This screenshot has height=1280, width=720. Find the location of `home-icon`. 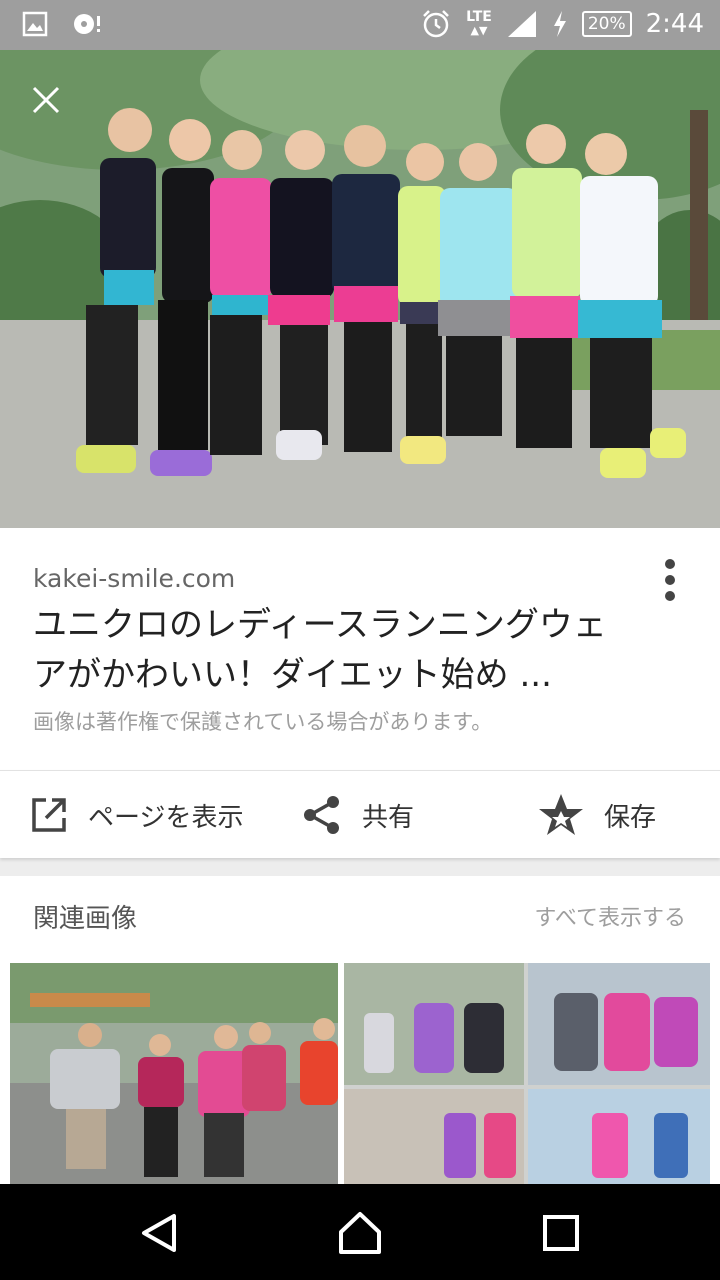

home-icon is located at coordinates (360, 1233).